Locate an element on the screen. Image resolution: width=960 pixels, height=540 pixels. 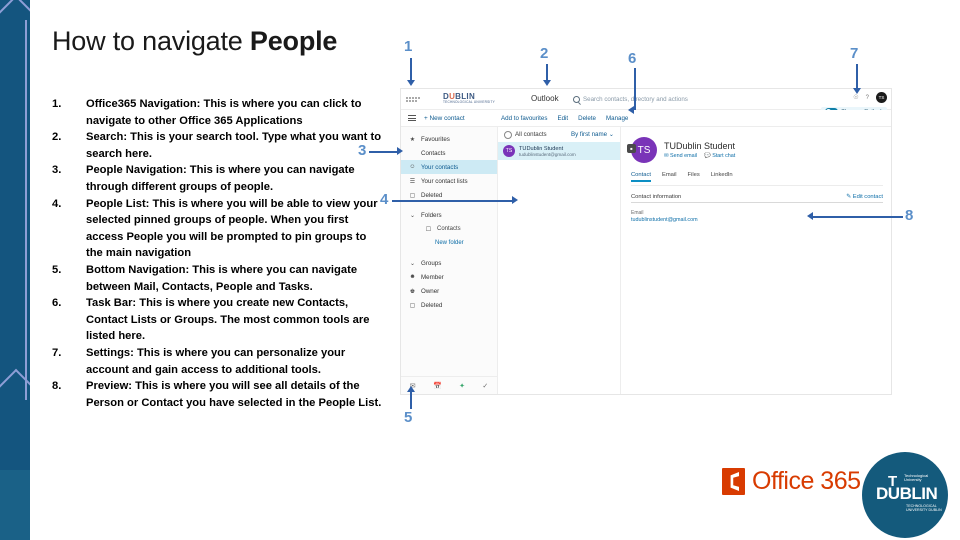
hamburger-icon is located at coordinates (412, 117).